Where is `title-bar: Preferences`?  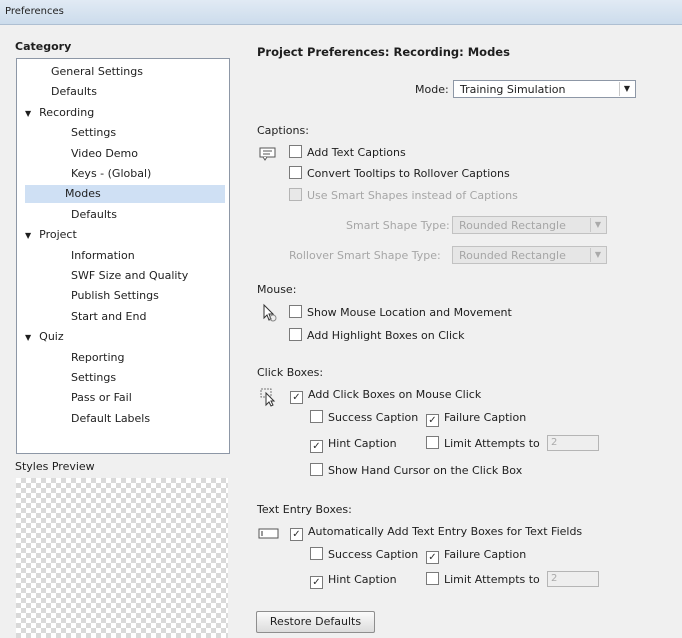 title-bar: Preferences is located at coordinates (341, 12).